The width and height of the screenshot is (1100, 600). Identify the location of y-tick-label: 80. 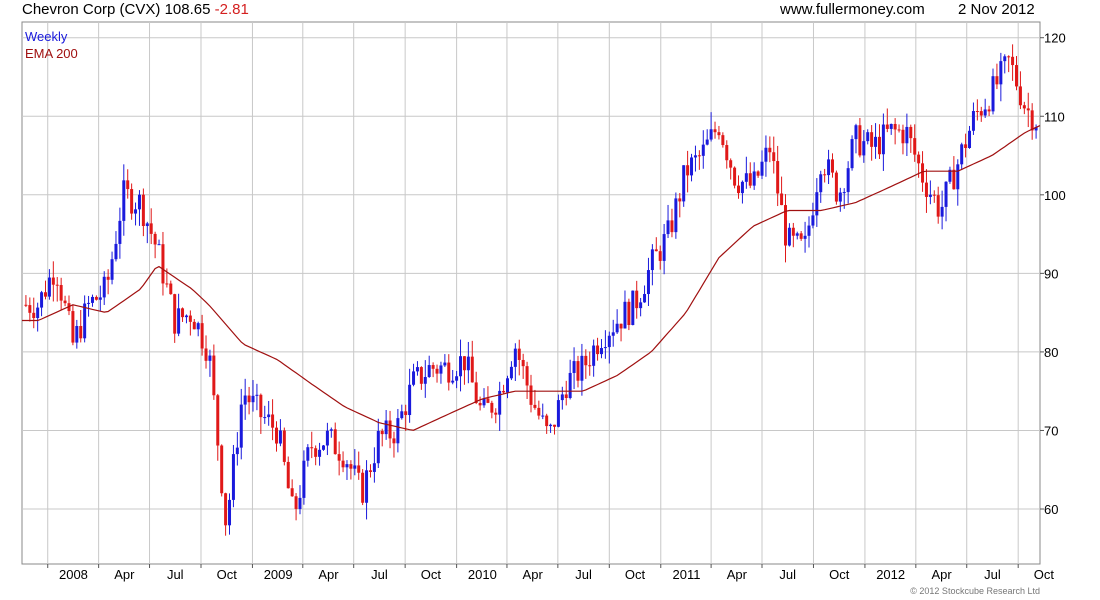
(1051, 352).